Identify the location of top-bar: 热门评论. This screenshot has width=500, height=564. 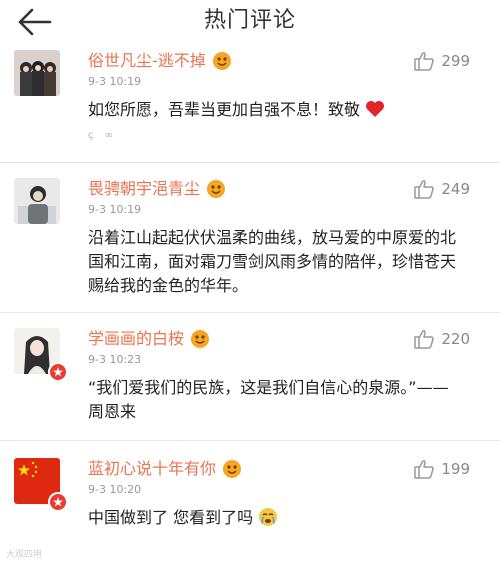
(250, 22).